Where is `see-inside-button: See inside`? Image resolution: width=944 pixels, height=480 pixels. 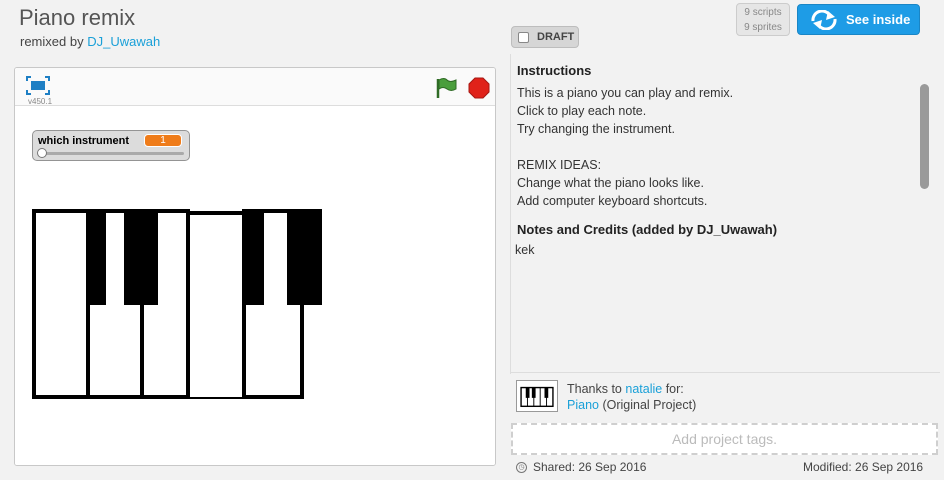 see-inside-button: See inside is located at coordinates (858, 19).